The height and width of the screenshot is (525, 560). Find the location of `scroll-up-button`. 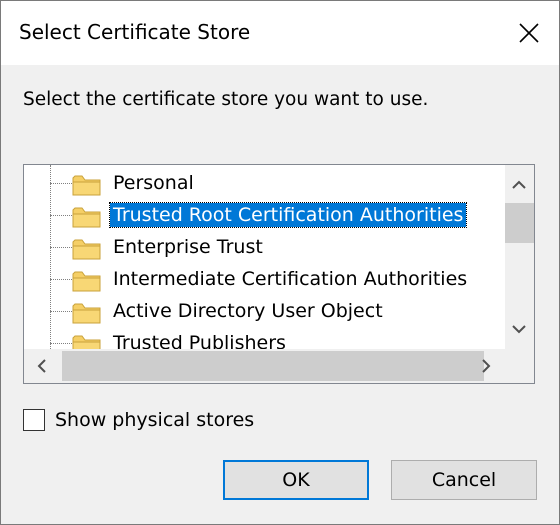

scroll-up-button is located at coordinates (519, 185).